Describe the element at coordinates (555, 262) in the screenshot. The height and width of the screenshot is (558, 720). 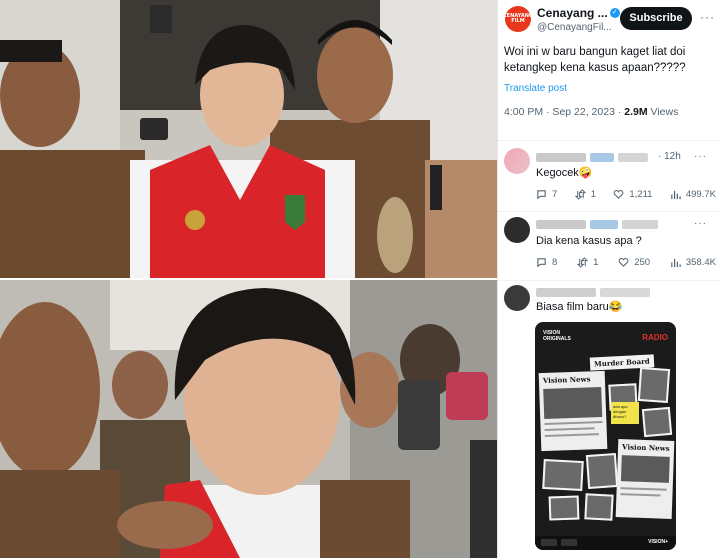
I see `reply-count: 8` at that location.